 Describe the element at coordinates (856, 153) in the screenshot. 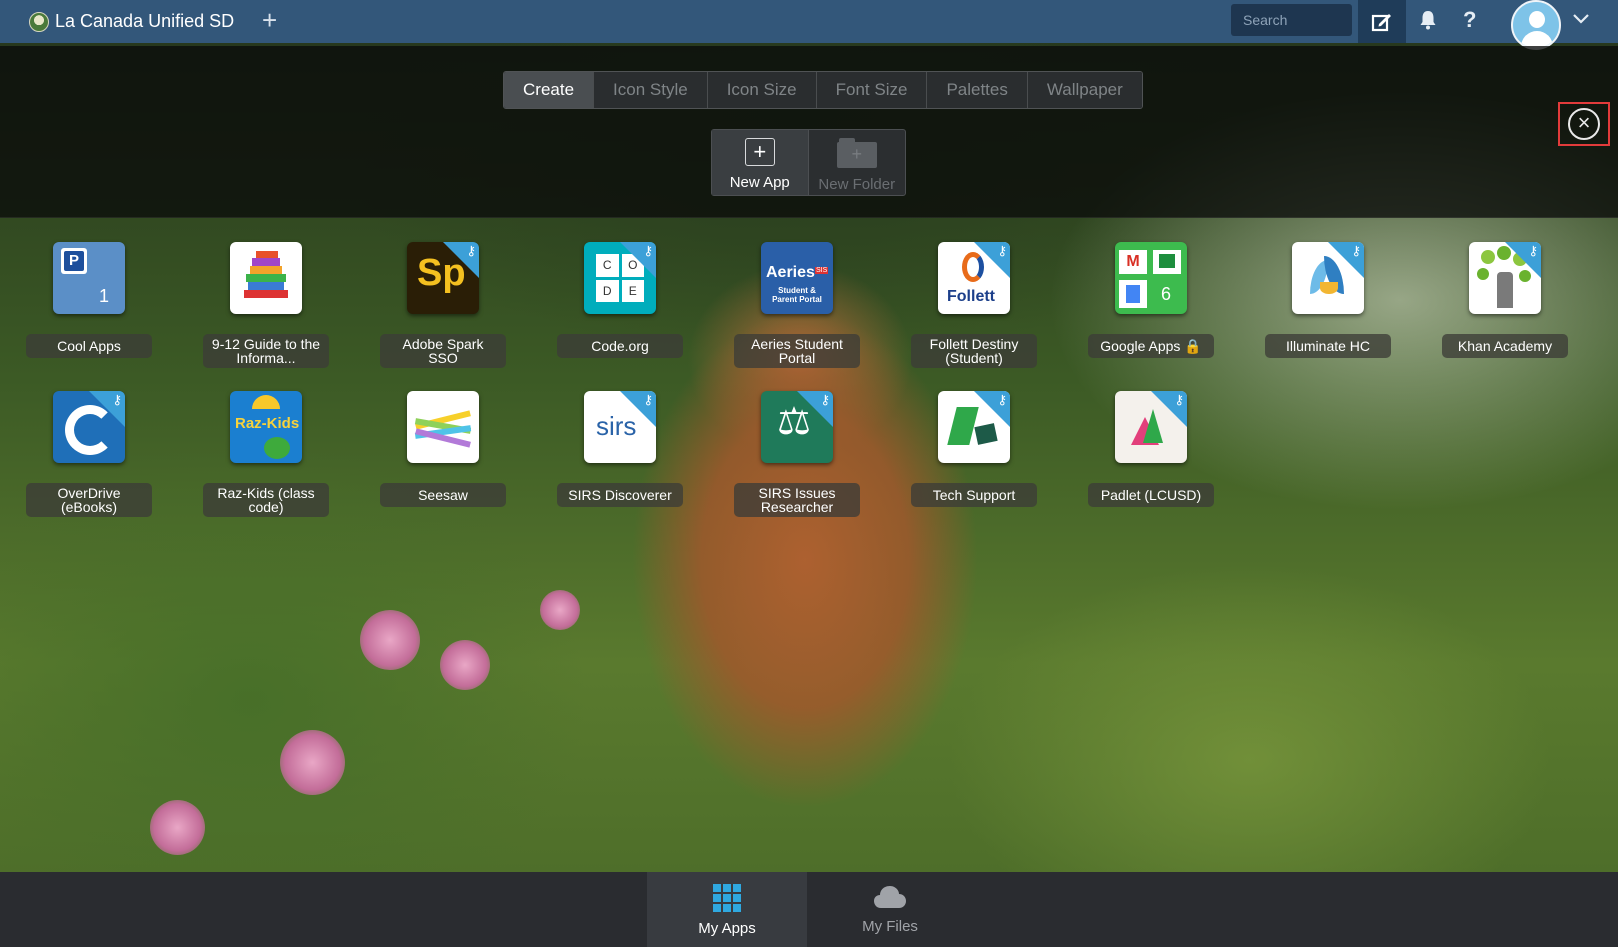

I see `folder-icon: +` at that location.